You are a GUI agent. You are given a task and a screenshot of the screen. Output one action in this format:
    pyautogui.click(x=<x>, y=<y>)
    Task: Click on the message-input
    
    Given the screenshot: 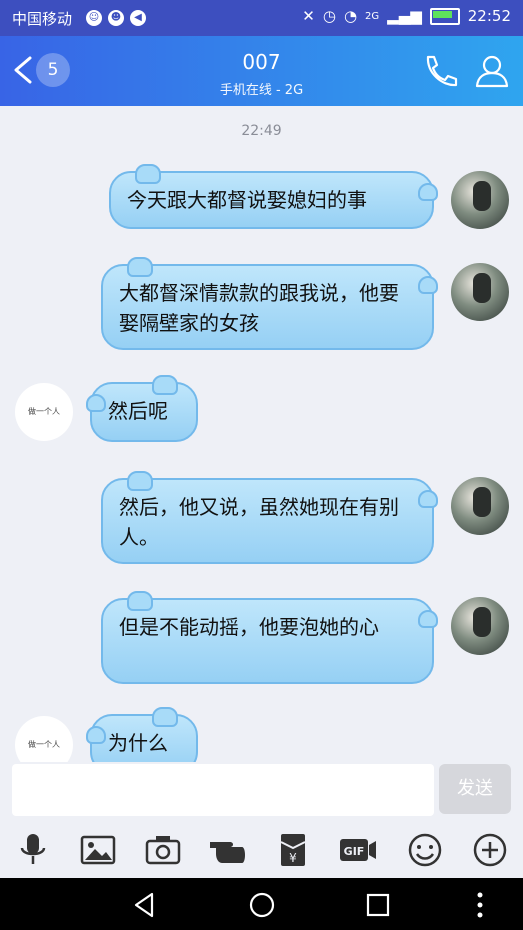 What is the action you would take?
    pyautogui.click(x=223, y=790)
    